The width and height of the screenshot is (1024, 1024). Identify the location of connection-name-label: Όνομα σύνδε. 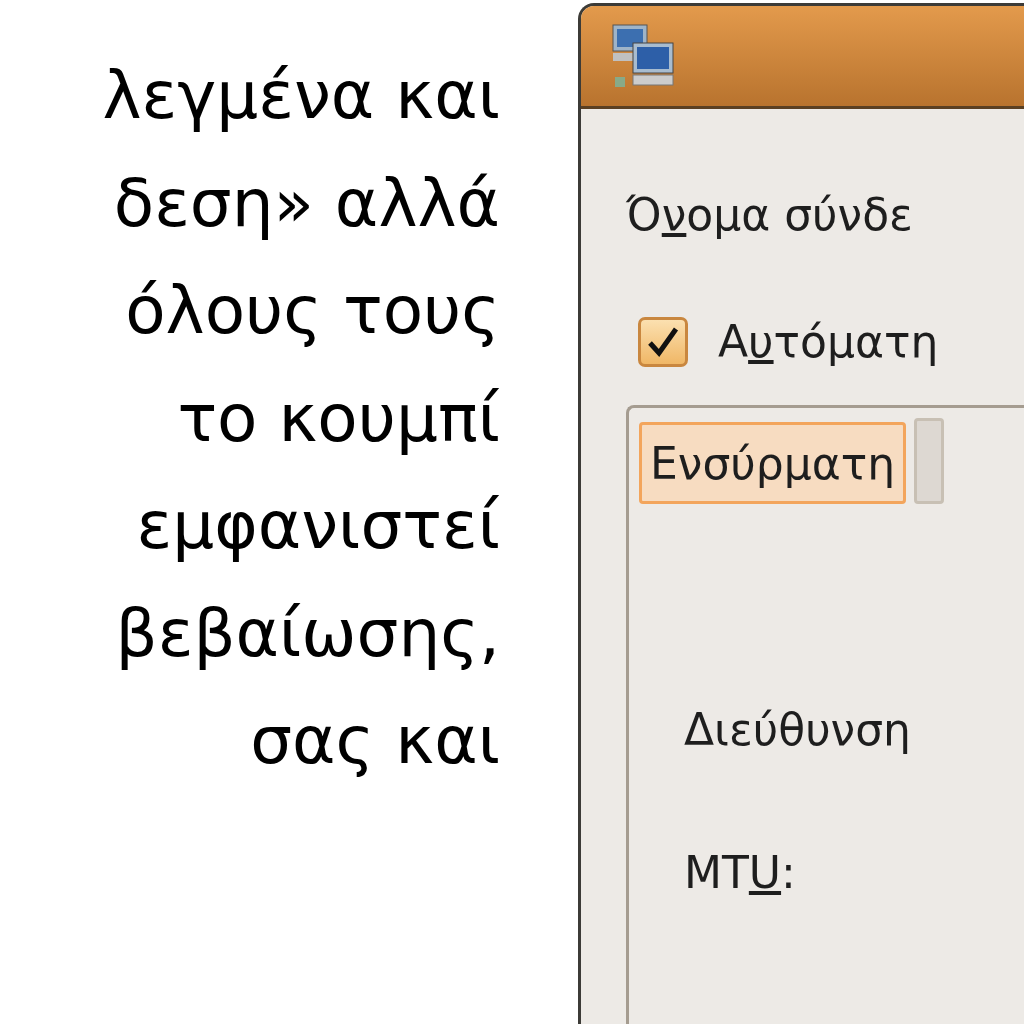
(770, 214).